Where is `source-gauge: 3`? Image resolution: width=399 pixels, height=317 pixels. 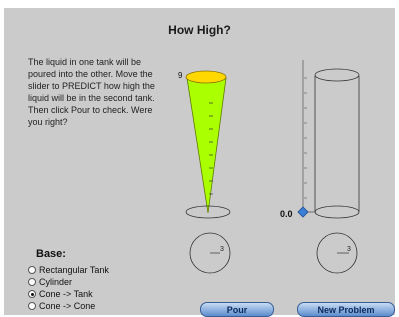
source-gauge: 3 is located at coordinates (210, 253).